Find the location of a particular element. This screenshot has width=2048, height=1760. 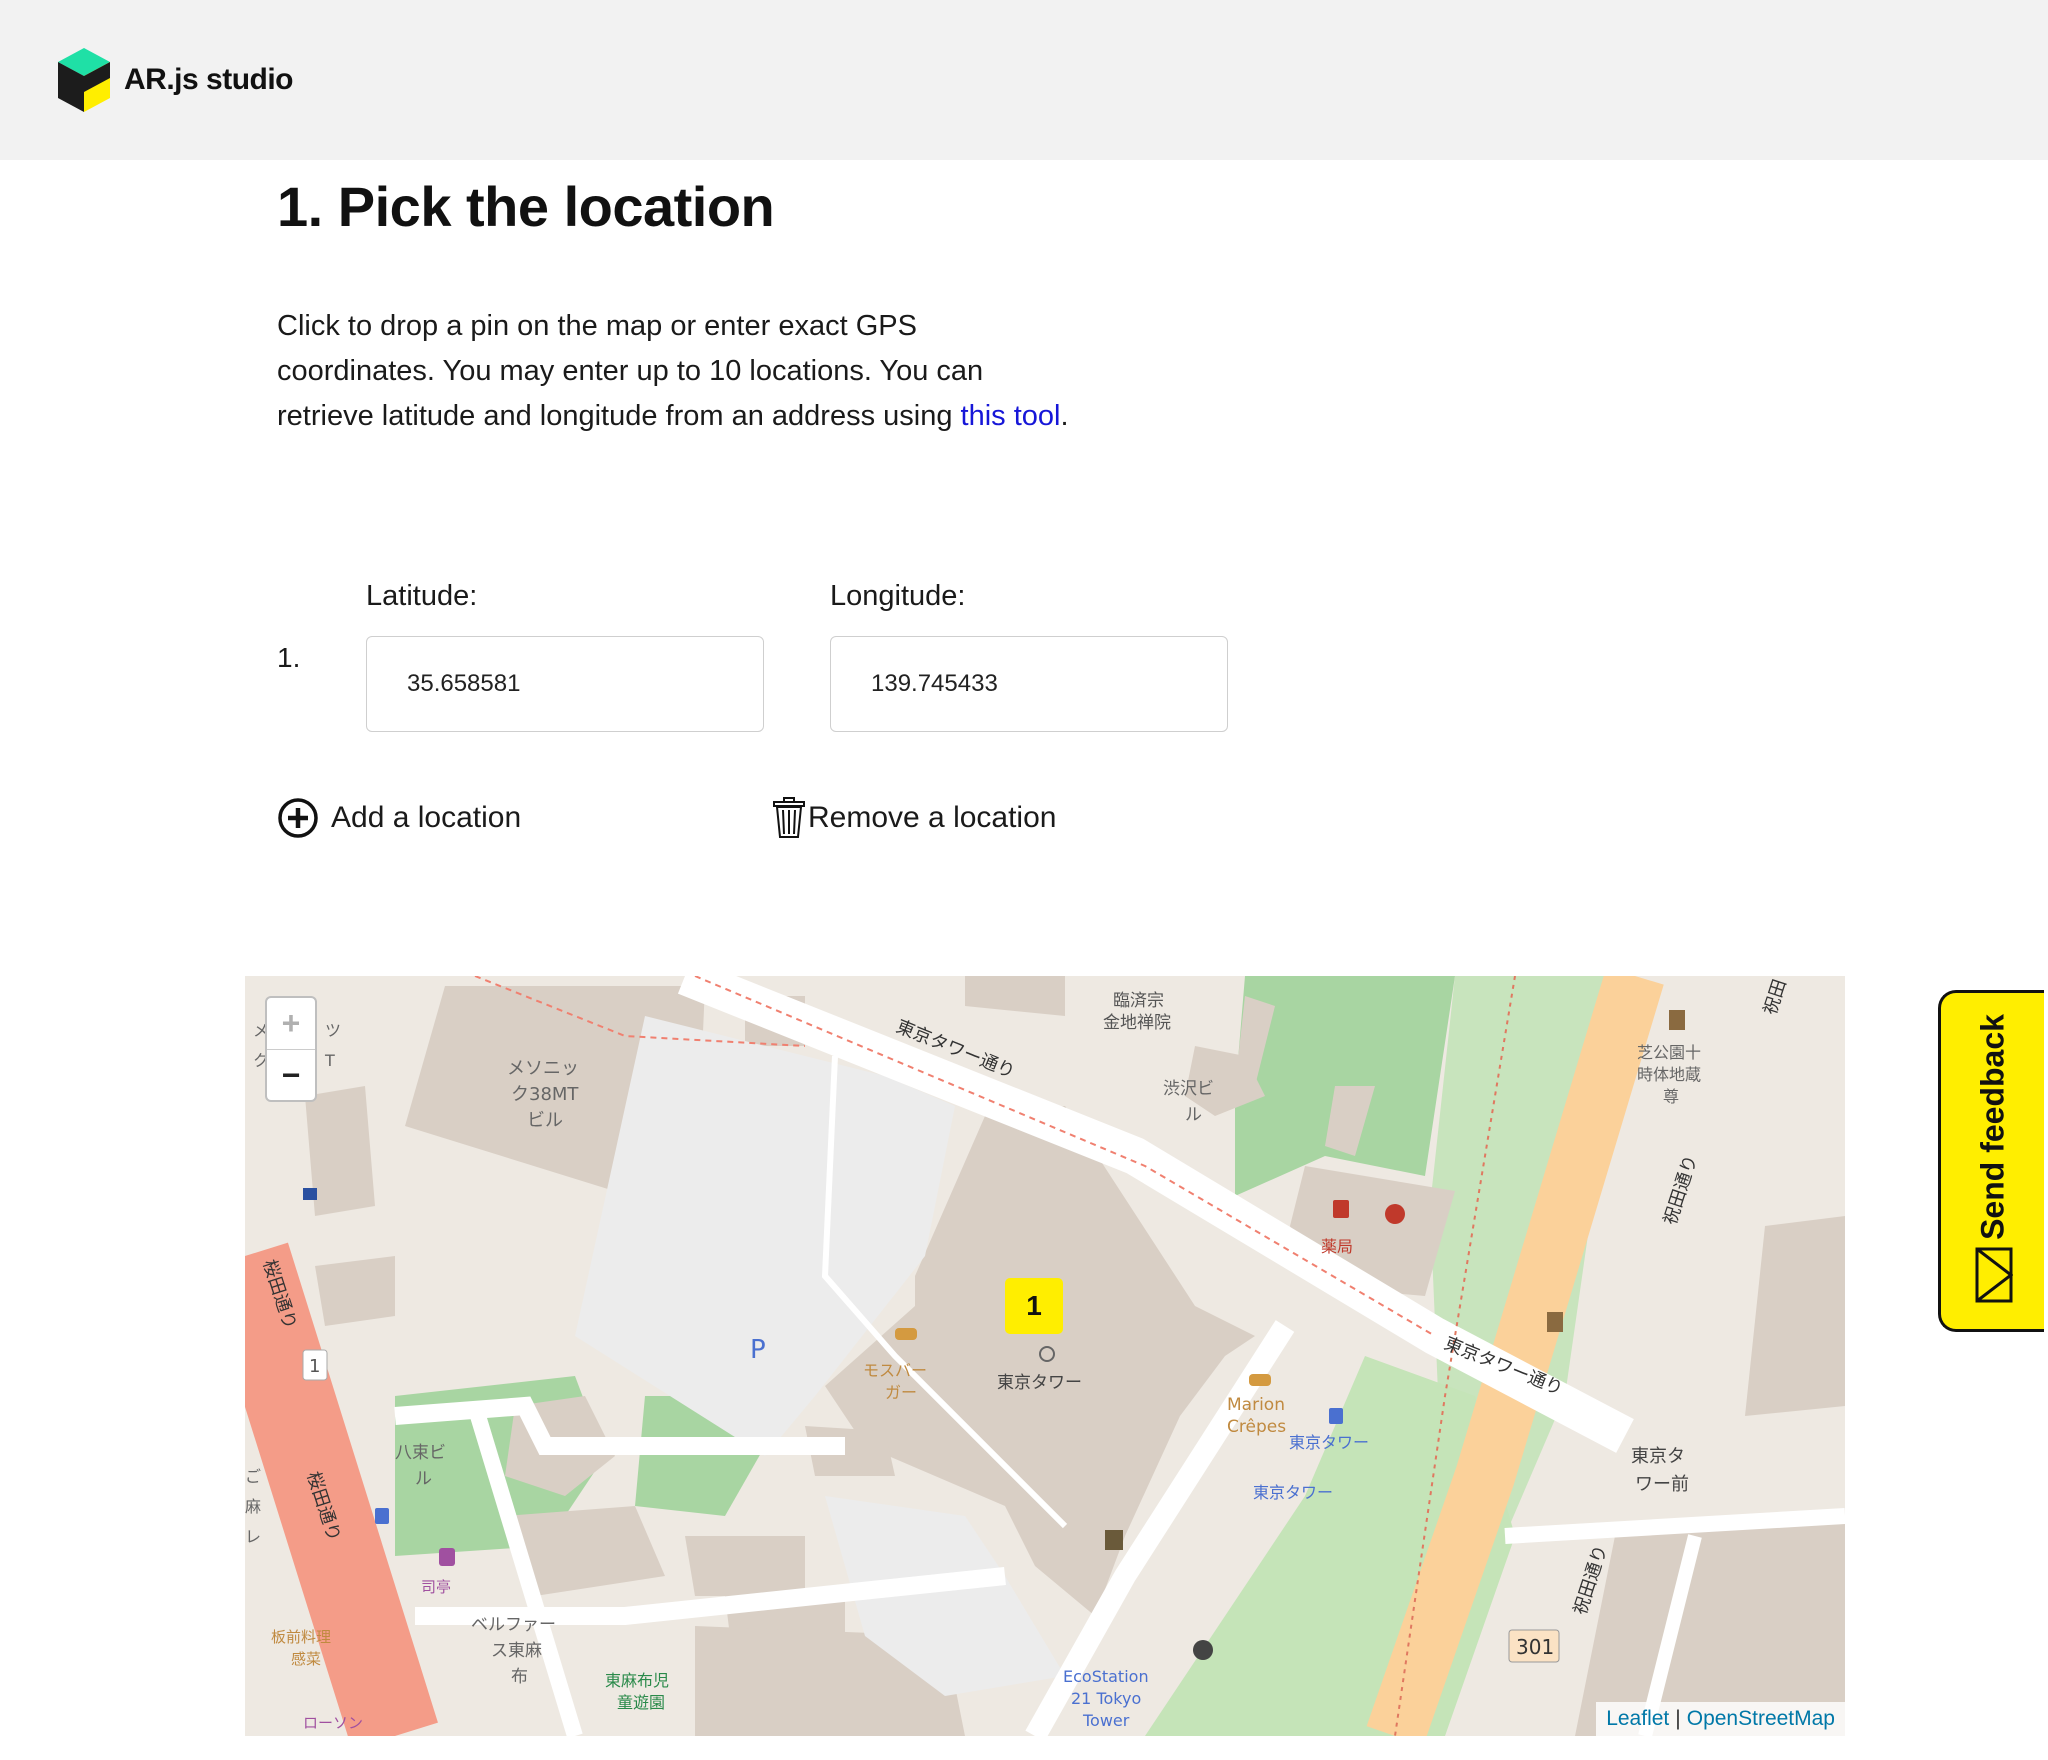

map-label: ガー is located at coordinates (901, 1392).